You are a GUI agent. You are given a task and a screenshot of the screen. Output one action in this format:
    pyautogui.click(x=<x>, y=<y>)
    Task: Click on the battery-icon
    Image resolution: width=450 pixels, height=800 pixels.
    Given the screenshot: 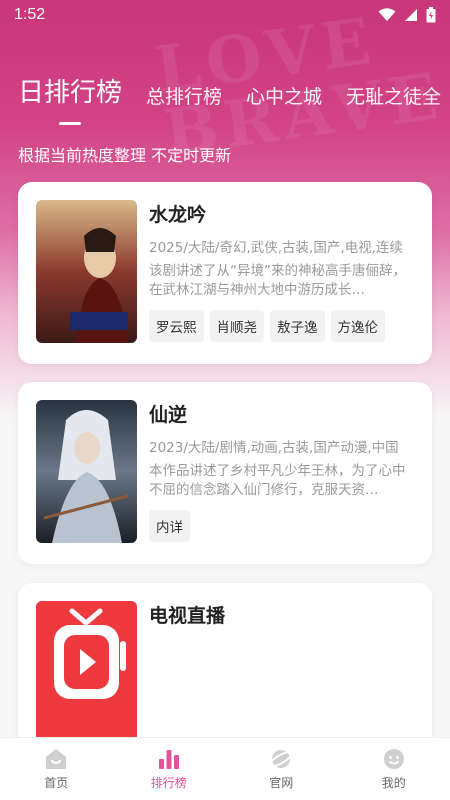 What is the action you would take?
    pyautogui.click(x=431, y=15)
    